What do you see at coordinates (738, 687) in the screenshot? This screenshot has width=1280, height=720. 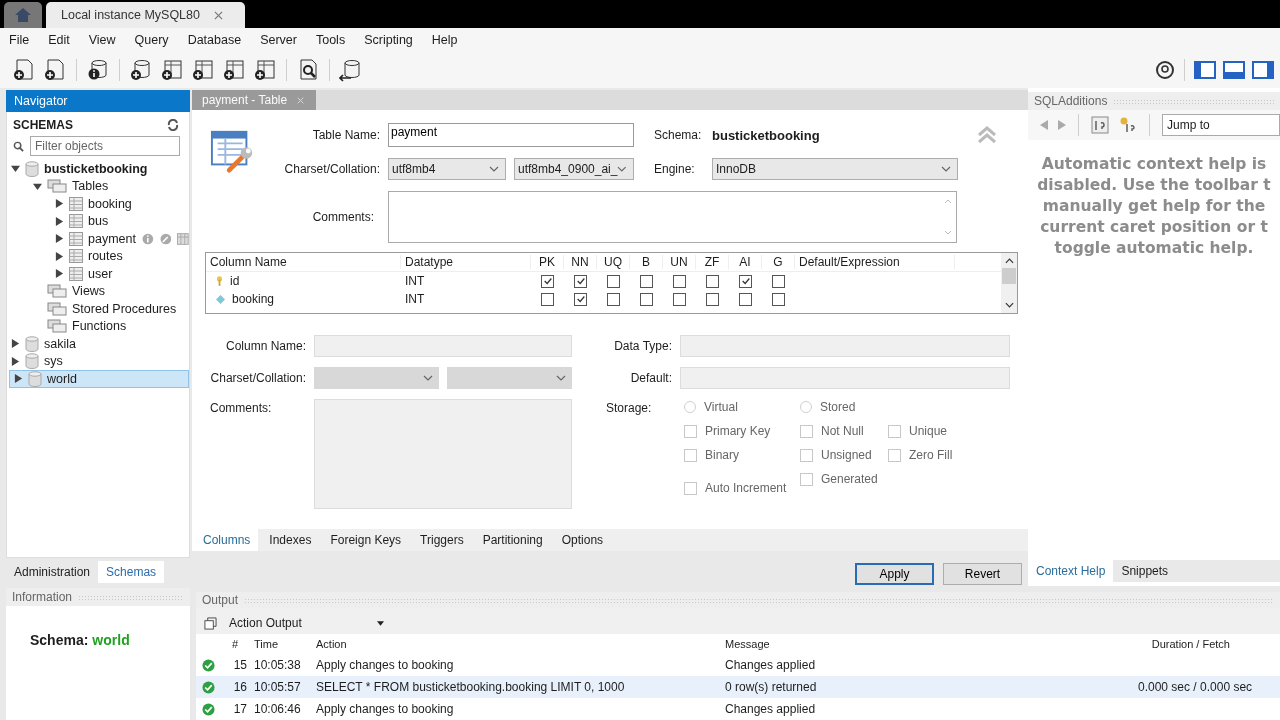 I see `output-row: 16 10:05:57 SELECT * FROM busticketbooking.booking LIMIT 0, 1000 0 row(s) returned 0.000 sec / 0.000 sec` at bounding box center [738, 687].